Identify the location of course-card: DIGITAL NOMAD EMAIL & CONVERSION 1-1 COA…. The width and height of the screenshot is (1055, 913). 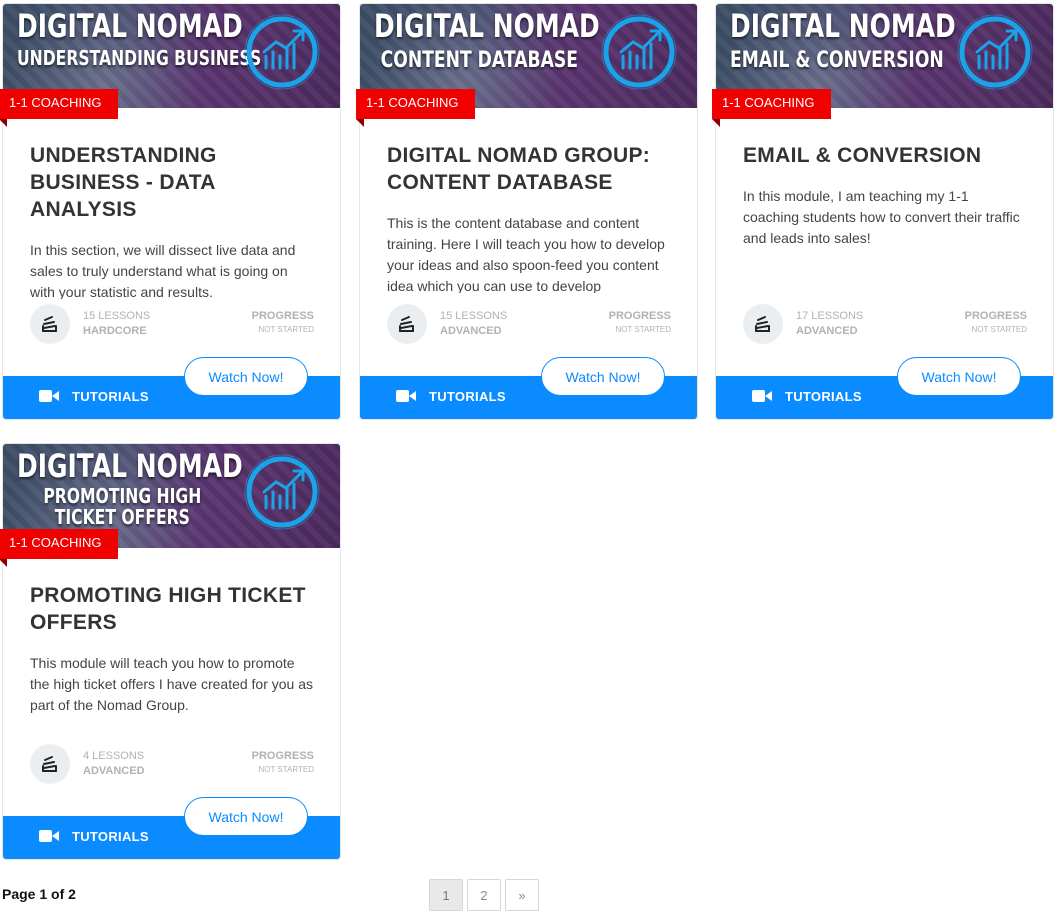
(883, 211).